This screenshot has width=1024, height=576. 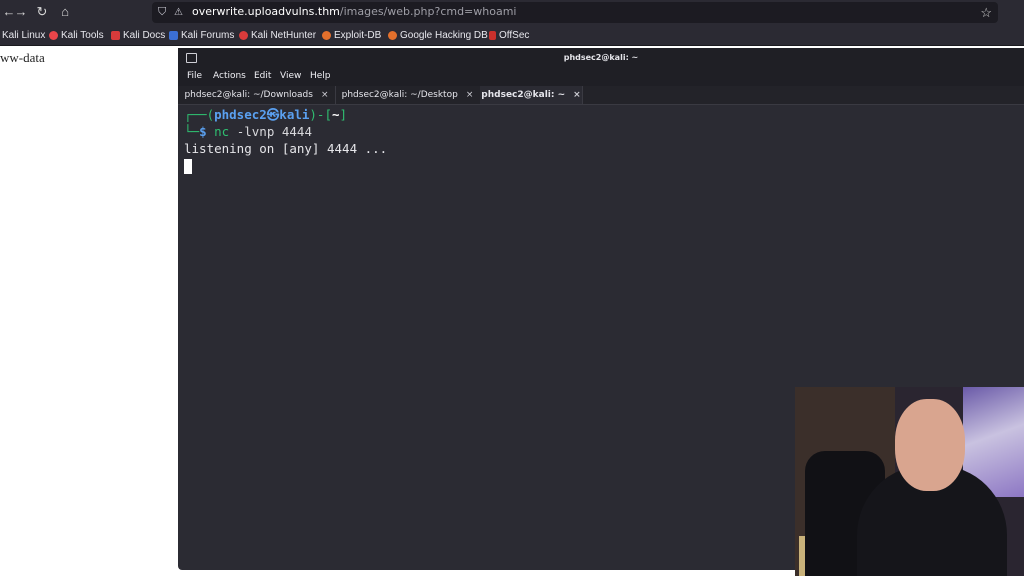 I want to click on url-path: /images/web.php?cmd=whoami, so click(x=428, y=11).